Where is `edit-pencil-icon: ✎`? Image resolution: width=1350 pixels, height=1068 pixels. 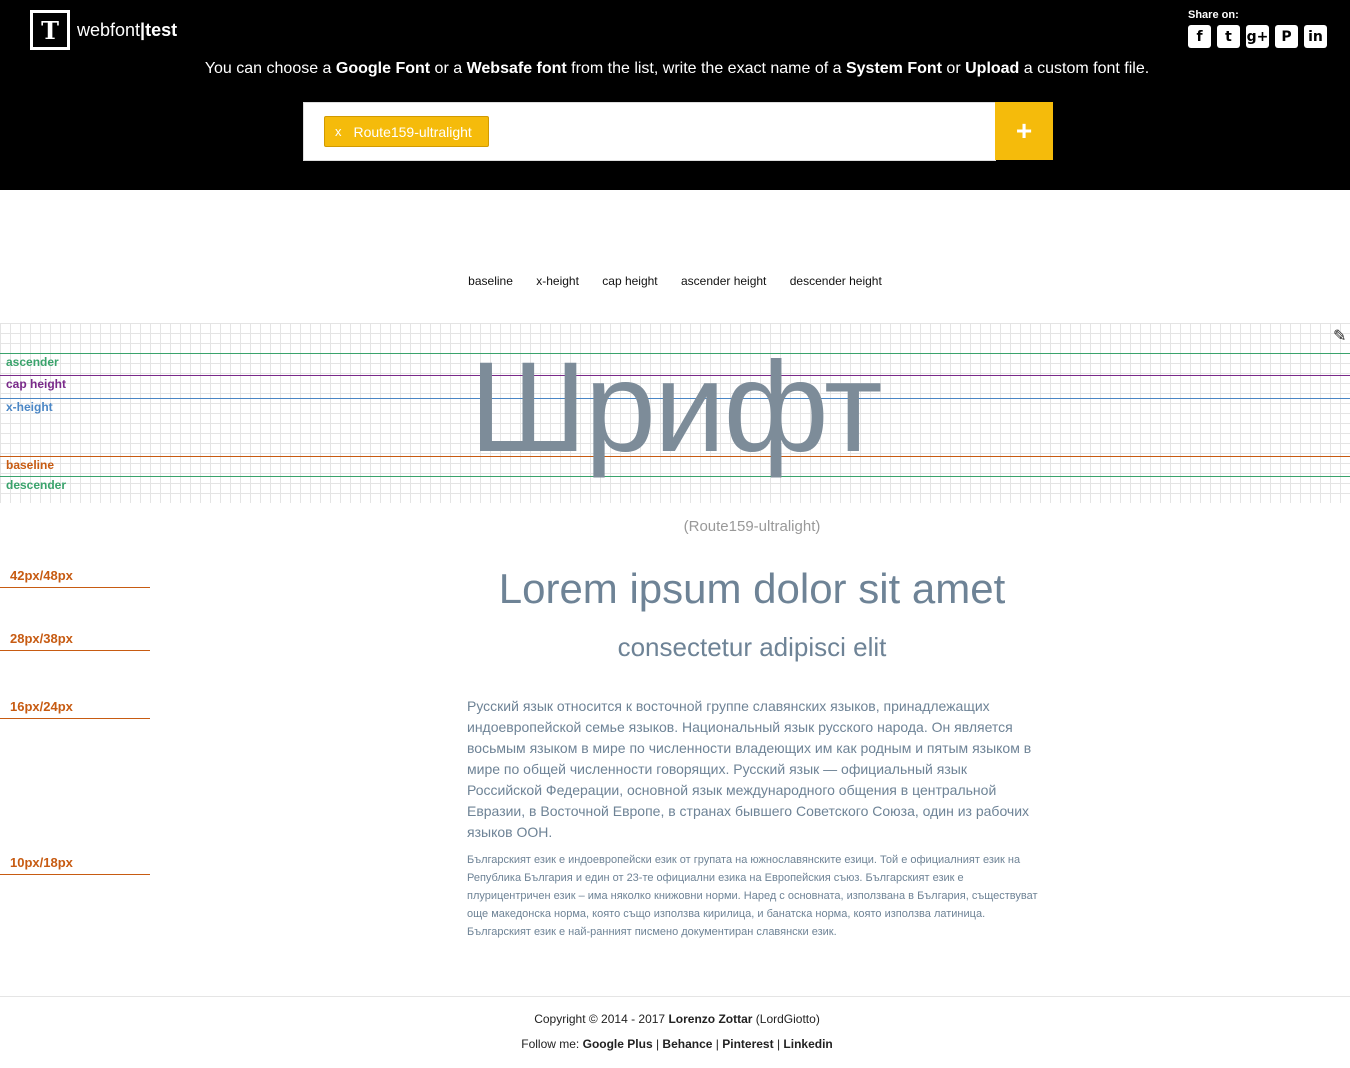 edit-pencil-icon: ✎ is located at coordinates (1339, 336).